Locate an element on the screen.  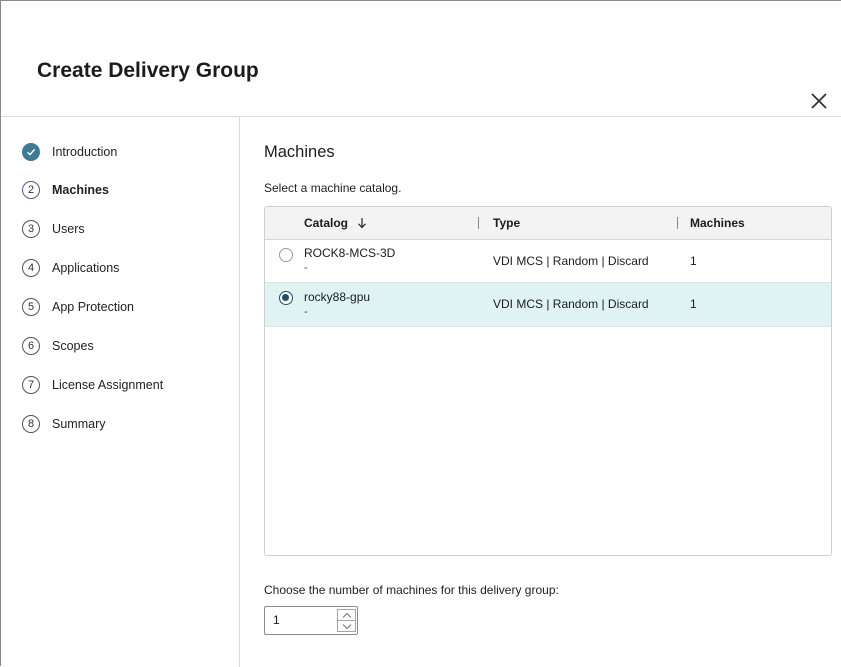
instruction-text: Select a machine catalog. is located at coordinates (333, 188).